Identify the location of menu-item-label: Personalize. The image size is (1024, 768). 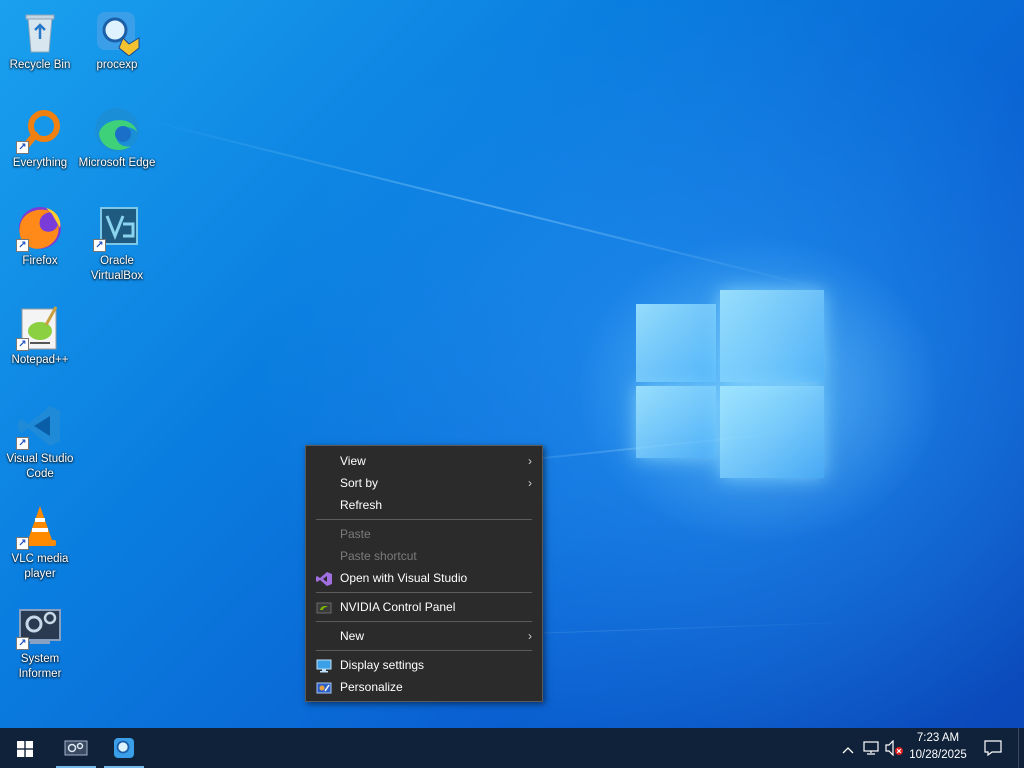
(371, 687).